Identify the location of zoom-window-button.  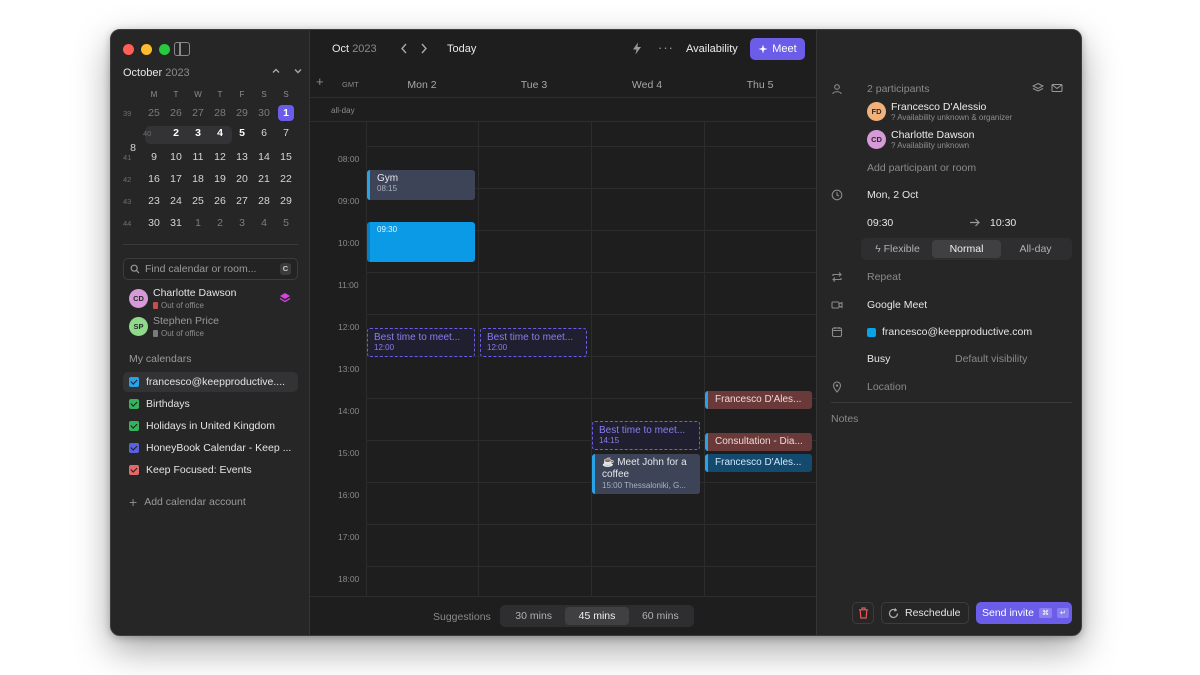
(164, 49).